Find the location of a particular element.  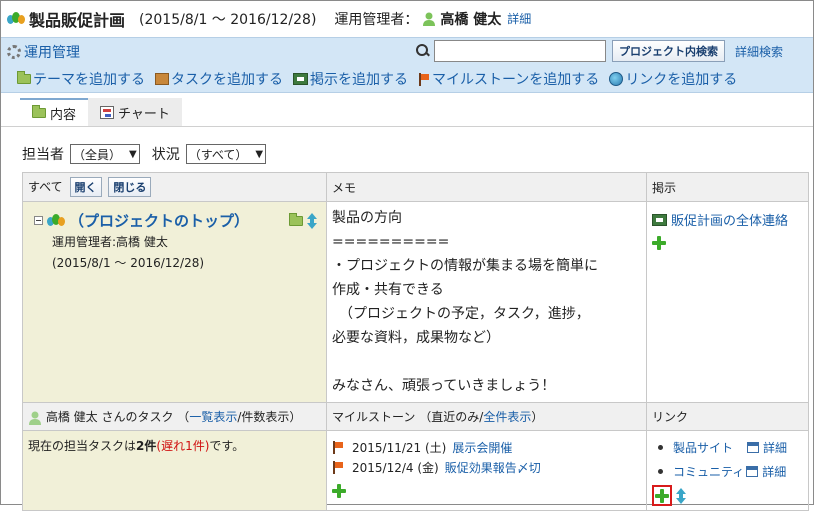

tab-chart-label: チャート is located at coordinates (144, 114).